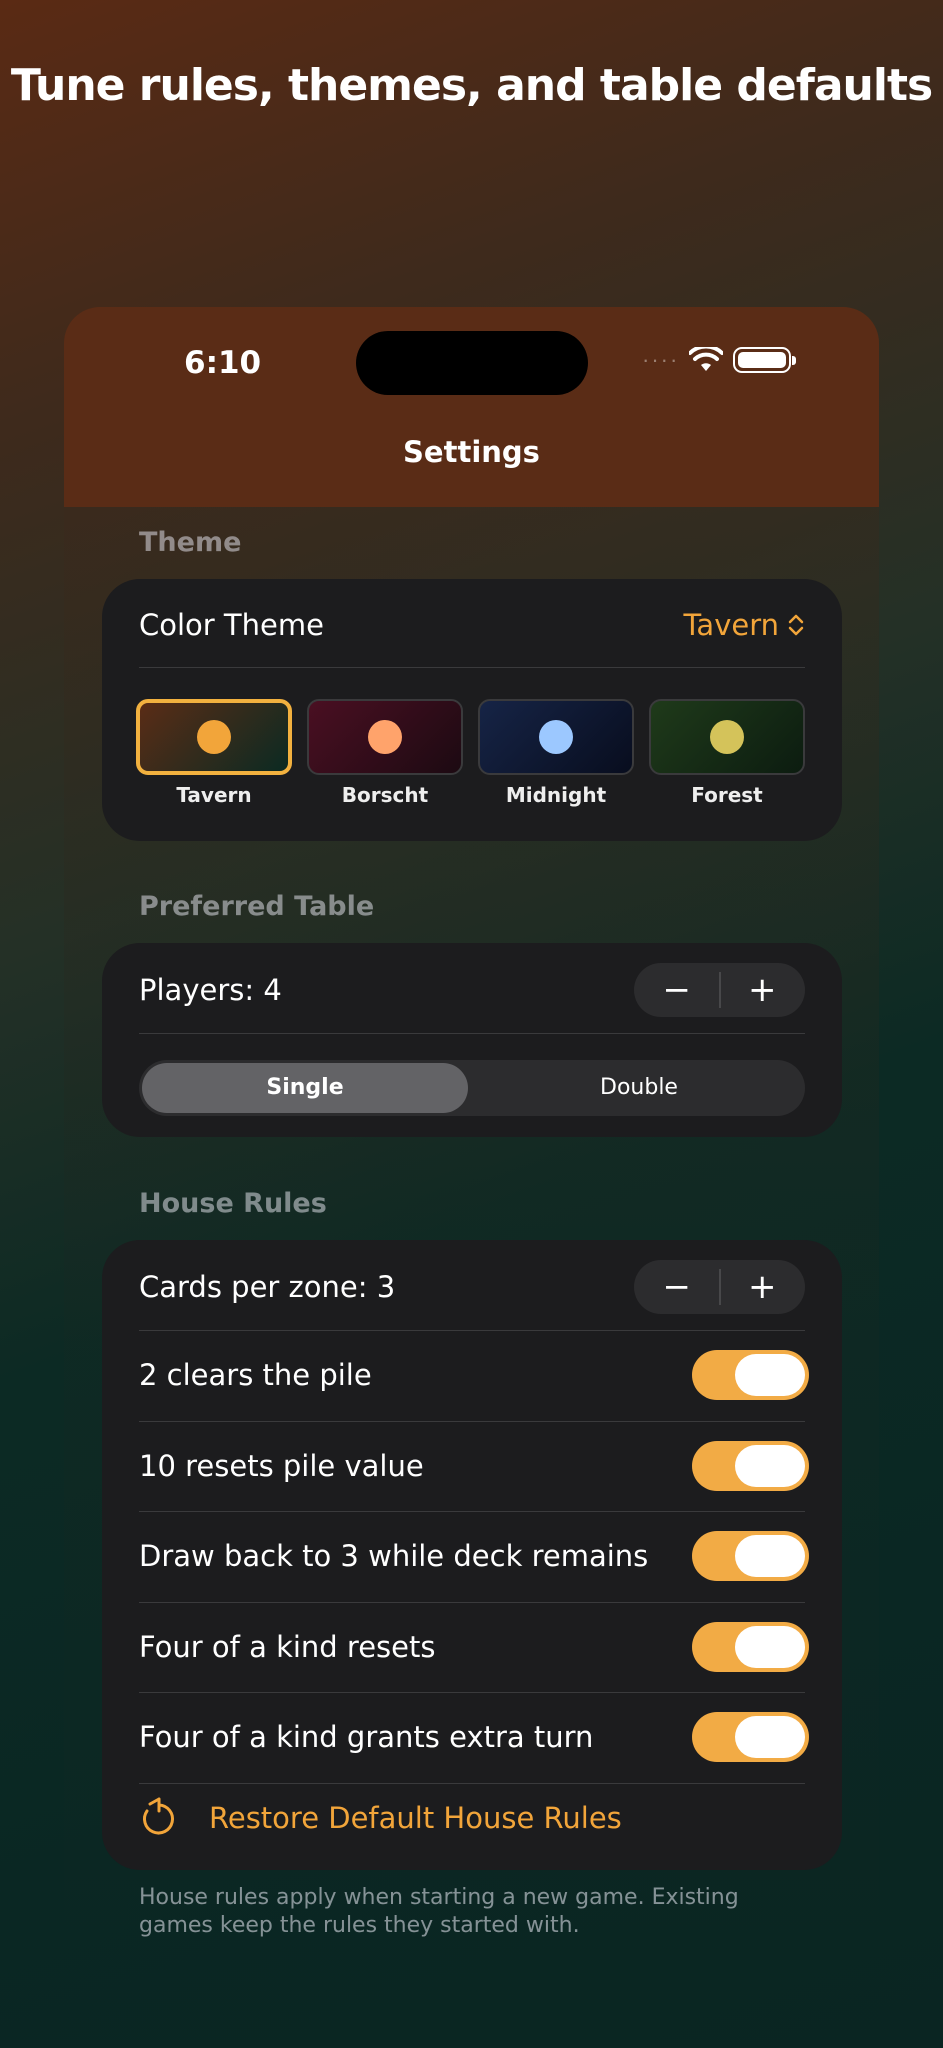 The width and height of the screenshot is (943, 2048). What do you see at coordinates (472, 1088) in the screenshot?
I see `table-mode-segmented-control: Single Double` at bounding box center [472, 1088].